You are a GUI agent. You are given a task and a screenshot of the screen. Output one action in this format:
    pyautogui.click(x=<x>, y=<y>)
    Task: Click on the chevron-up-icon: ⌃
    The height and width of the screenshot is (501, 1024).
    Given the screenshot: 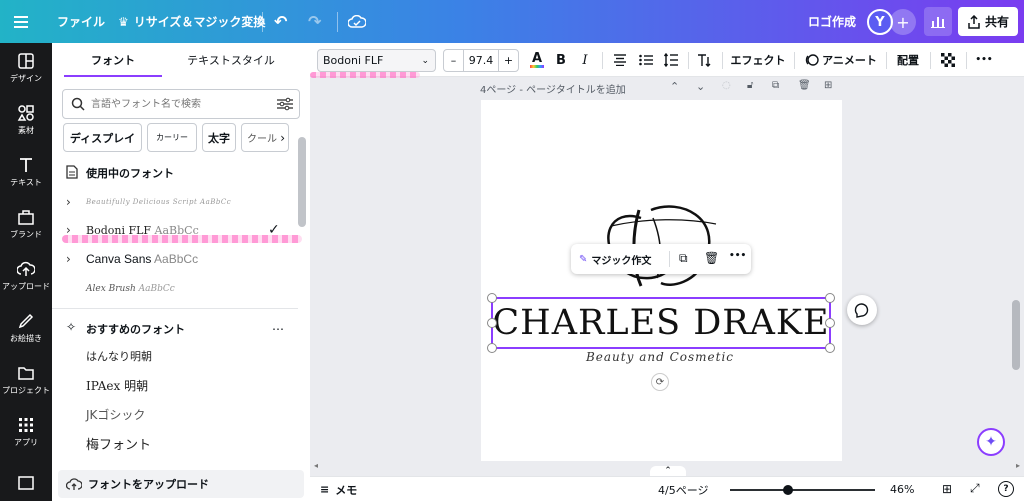 What is the action you would take?
    pyautogui.click(x=674, y=86)
    